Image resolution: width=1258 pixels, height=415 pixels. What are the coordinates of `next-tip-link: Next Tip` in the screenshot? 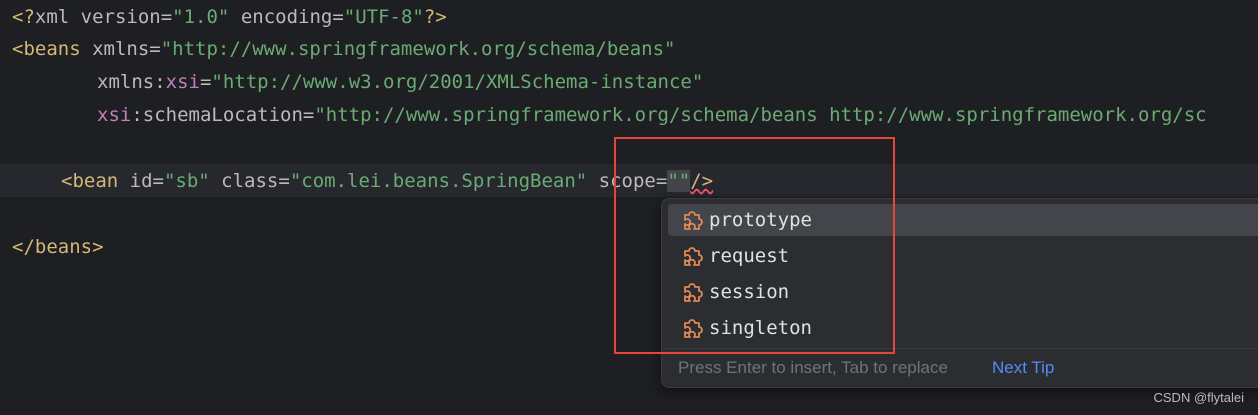 It's located at (1023, 368).